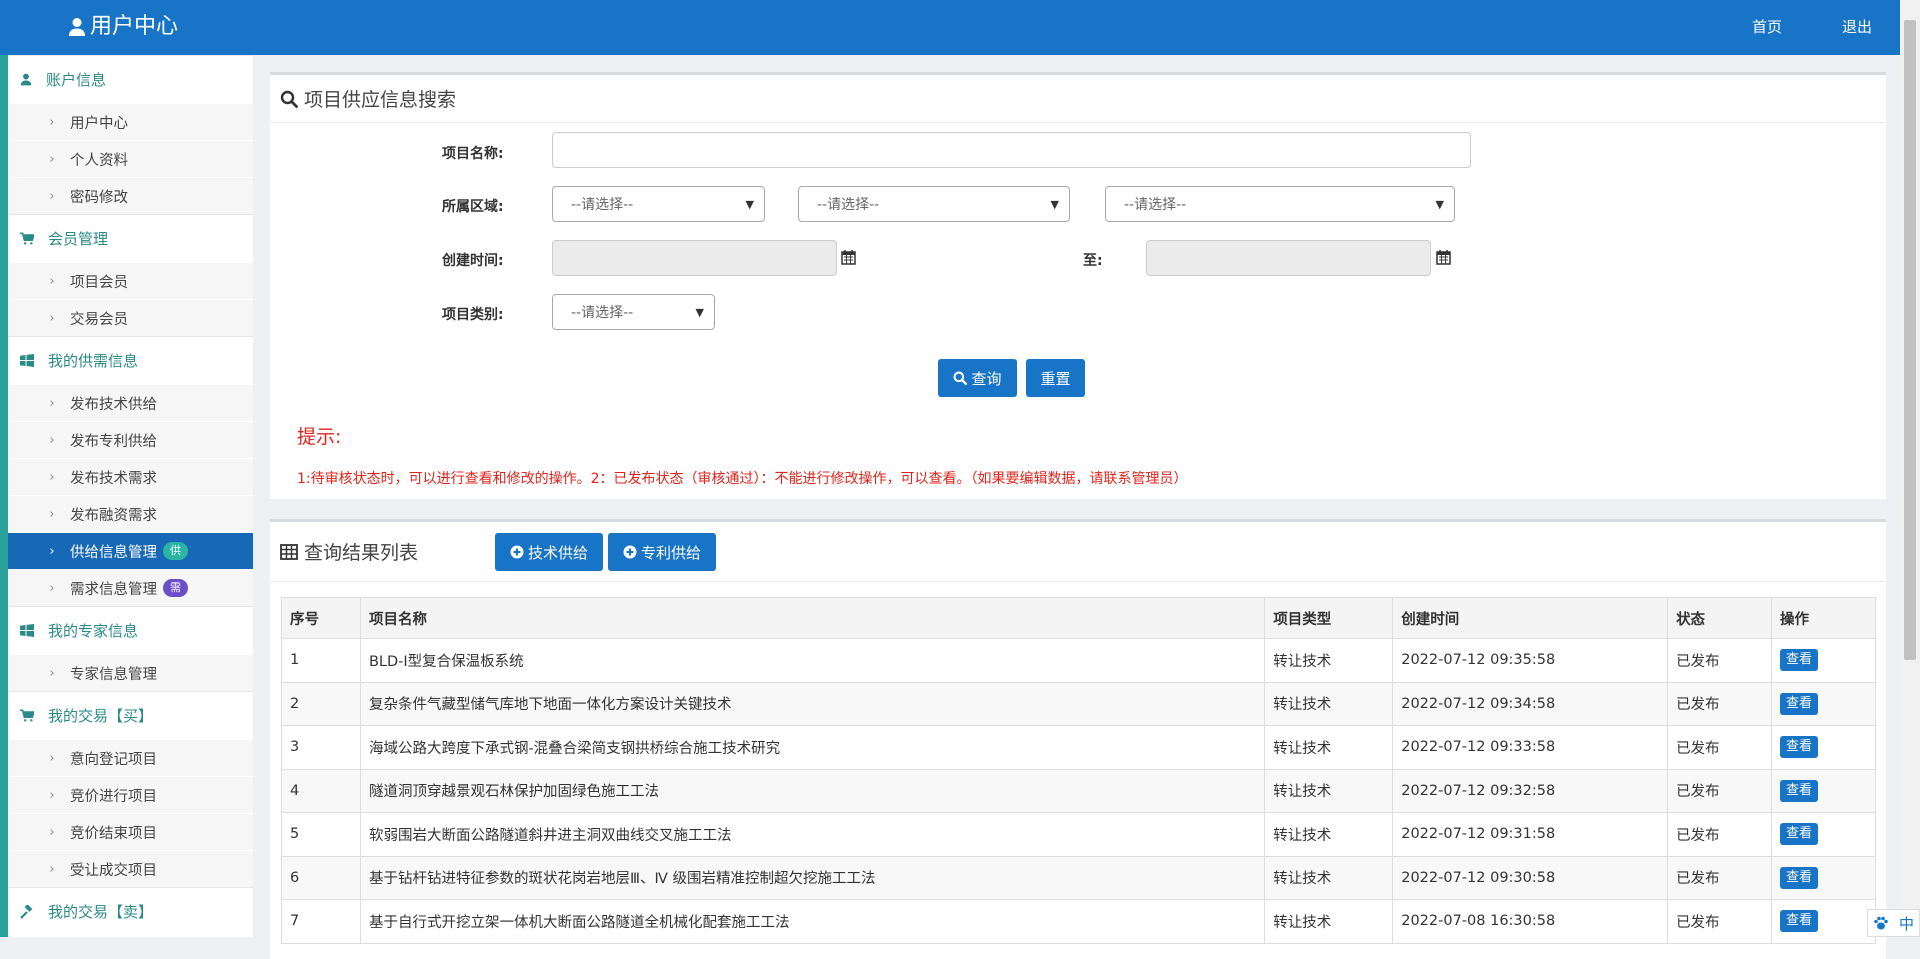  I want to click on logout-link: 退出, so click(1857, 26).